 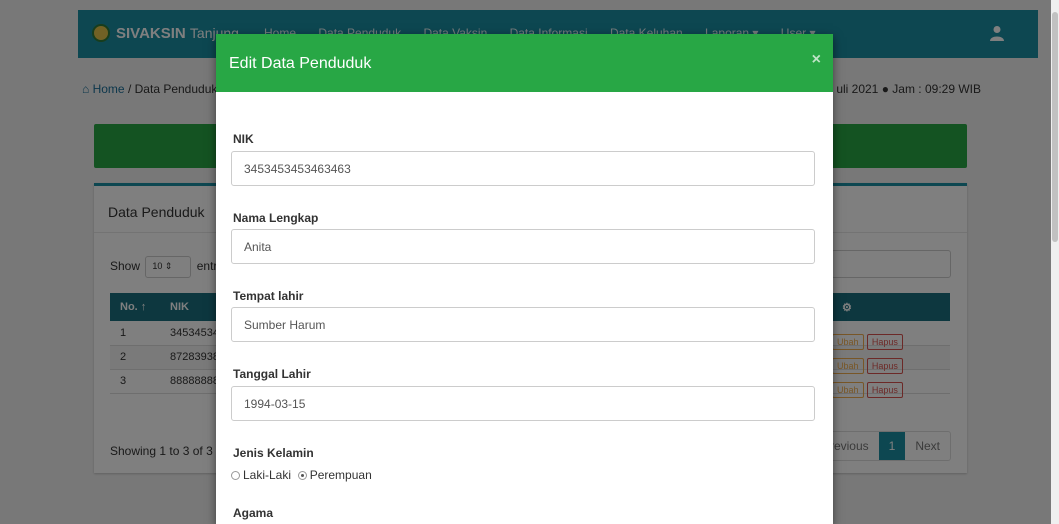 What do you see at coordinates (341, 475) in the screenshot?
I see `radio-perempuan-label: Perempuan` at bounding box center [341, 475].